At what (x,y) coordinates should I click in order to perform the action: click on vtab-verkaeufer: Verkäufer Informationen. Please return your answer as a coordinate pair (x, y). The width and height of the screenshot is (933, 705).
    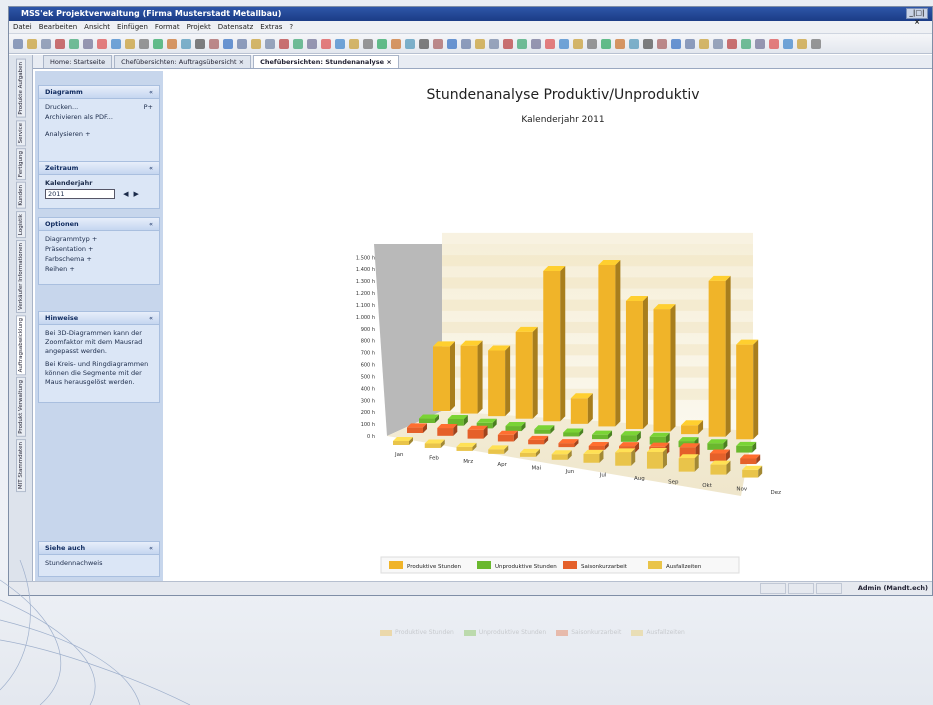
    Looking at the image, I should click on (20, 276).